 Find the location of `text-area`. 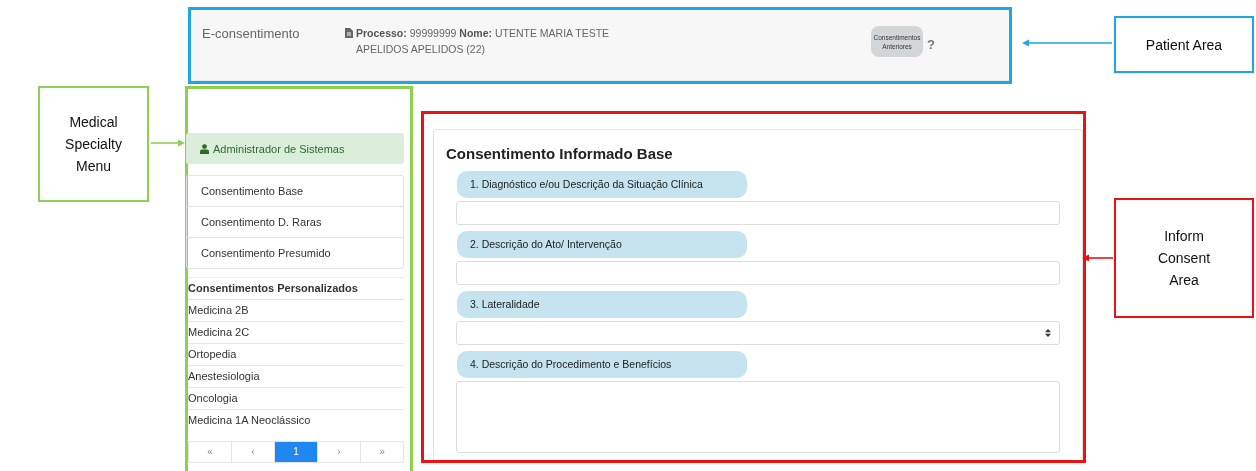

text-area is located at coordinates (758, 417).